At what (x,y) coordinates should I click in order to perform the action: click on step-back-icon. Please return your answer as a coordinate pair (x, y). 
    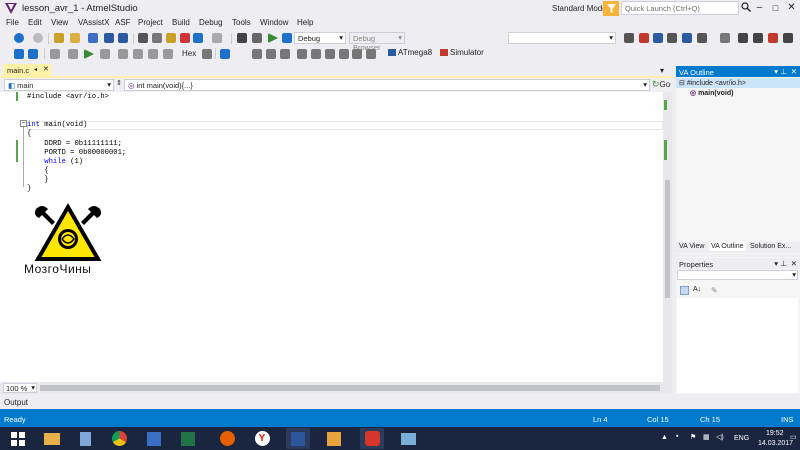
    Looking at the image, I should click on (55, 54).